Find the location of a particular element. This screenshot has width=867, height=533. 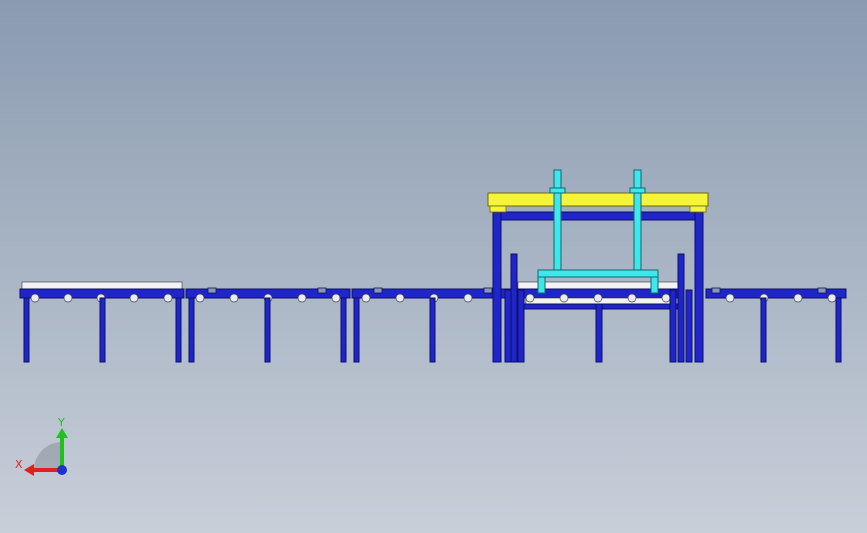

gantry-platform is located at coordinates (598, 199).